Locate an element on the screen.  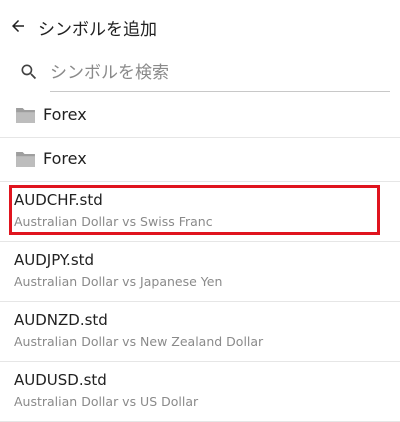
symbol-name: AUDUSD.std is located at coordinates (60, 380).